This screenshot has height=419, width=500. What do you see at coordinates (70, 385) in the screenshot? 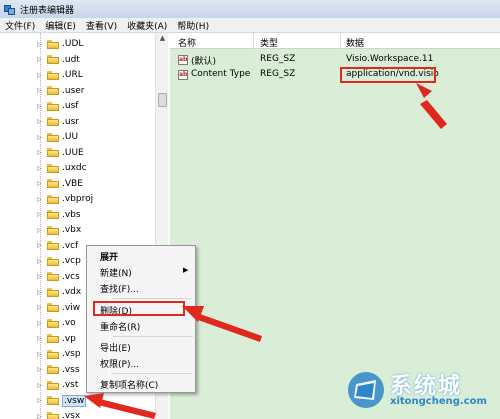
I see `tree-item-label: .vst` at bounding box center [70, 385].